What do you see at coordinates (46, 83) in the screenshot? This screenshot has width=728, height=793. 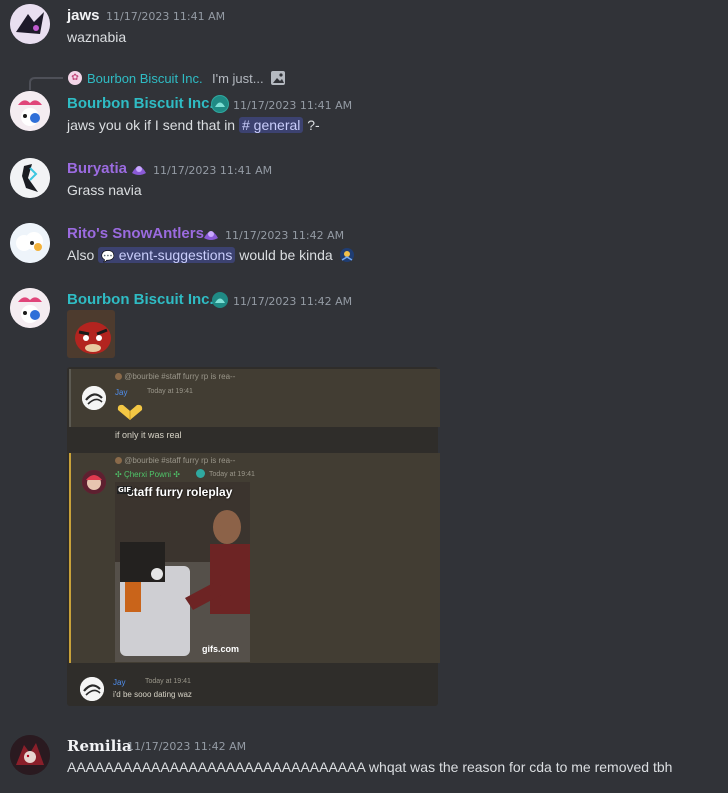 I see `reply-spine` at bounding box center [46, 83].